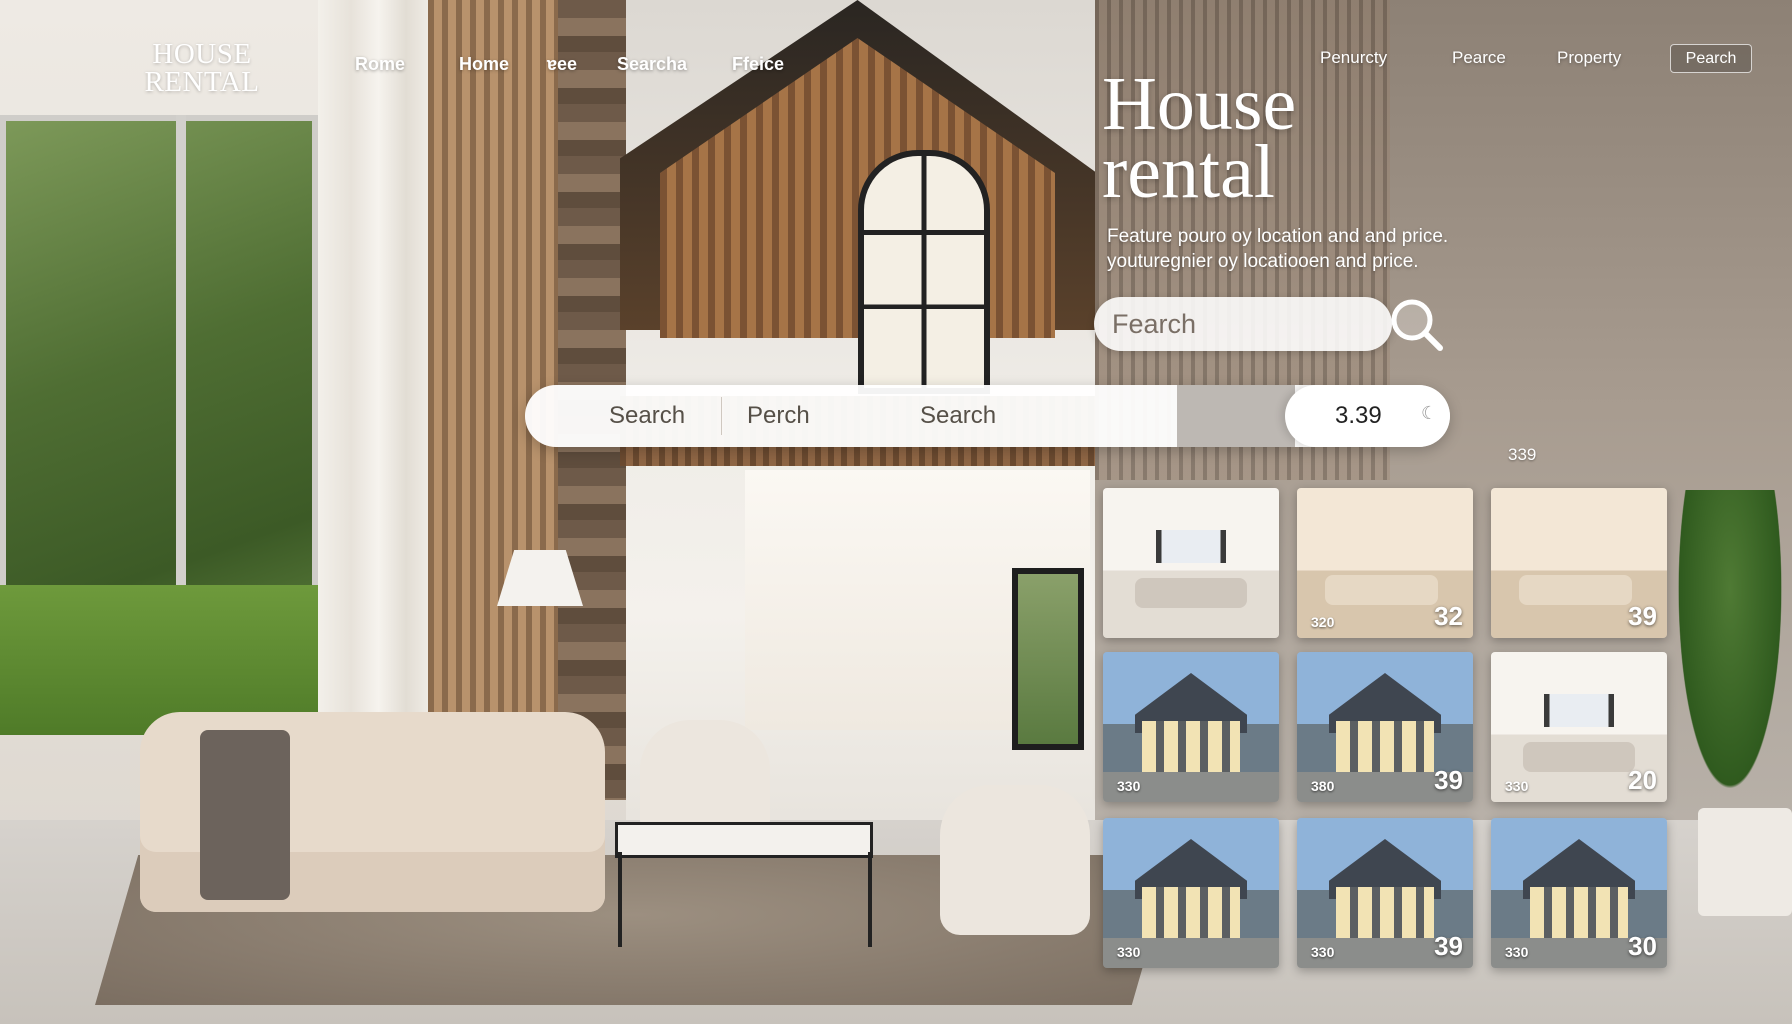  What do you see at coordinates (745, 899) in the screenshot?
I see `coffee-table-legs` at bounding box center [745, 899].